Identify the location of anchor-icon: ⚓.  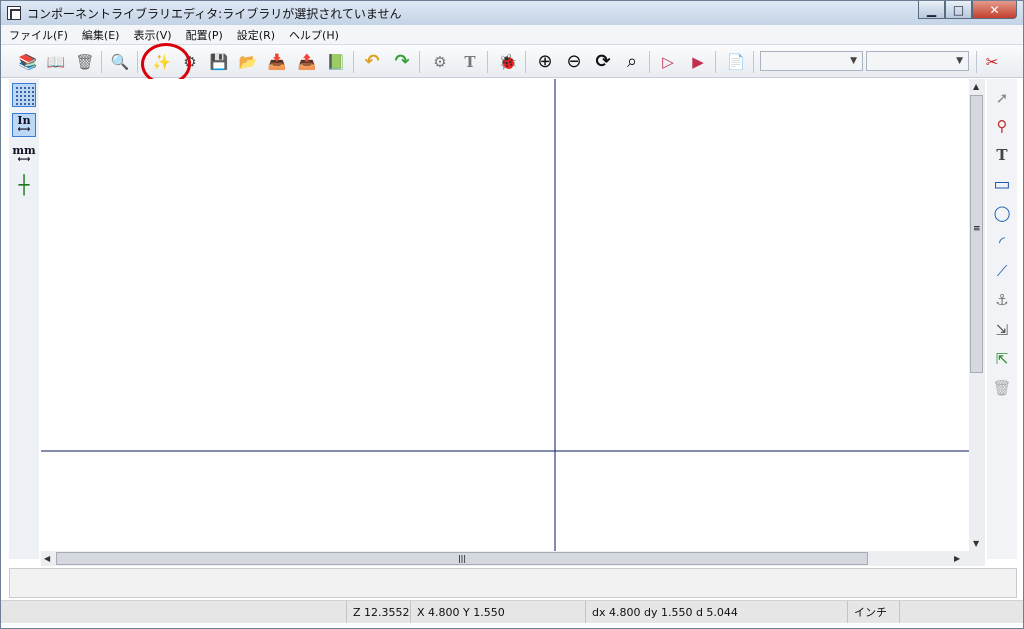
(1002, 300).